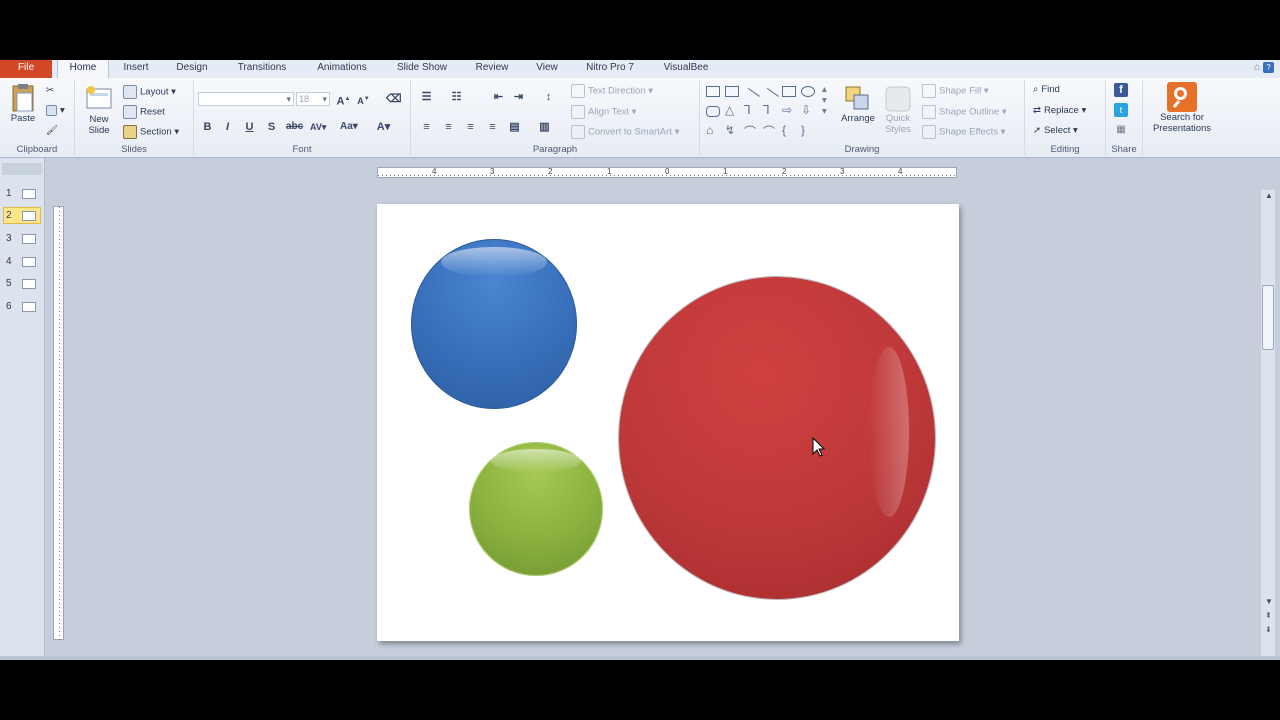  Describe the element at coordinates (52, 130) in the screenshot. I see `format-painter-icon: 🖌` at that location.